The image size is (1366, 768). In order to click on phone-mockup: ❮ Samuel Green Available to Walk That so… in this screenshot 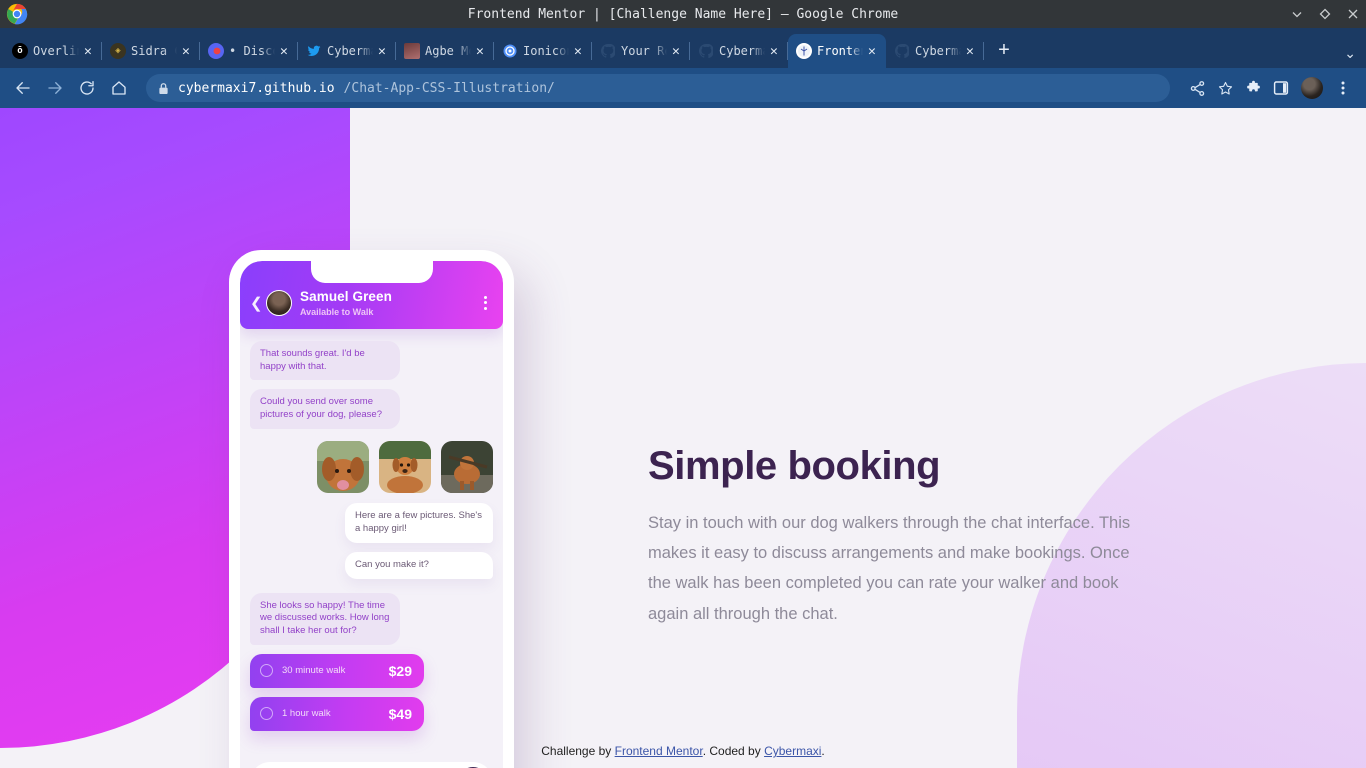, I will do `click(371, 509)`.